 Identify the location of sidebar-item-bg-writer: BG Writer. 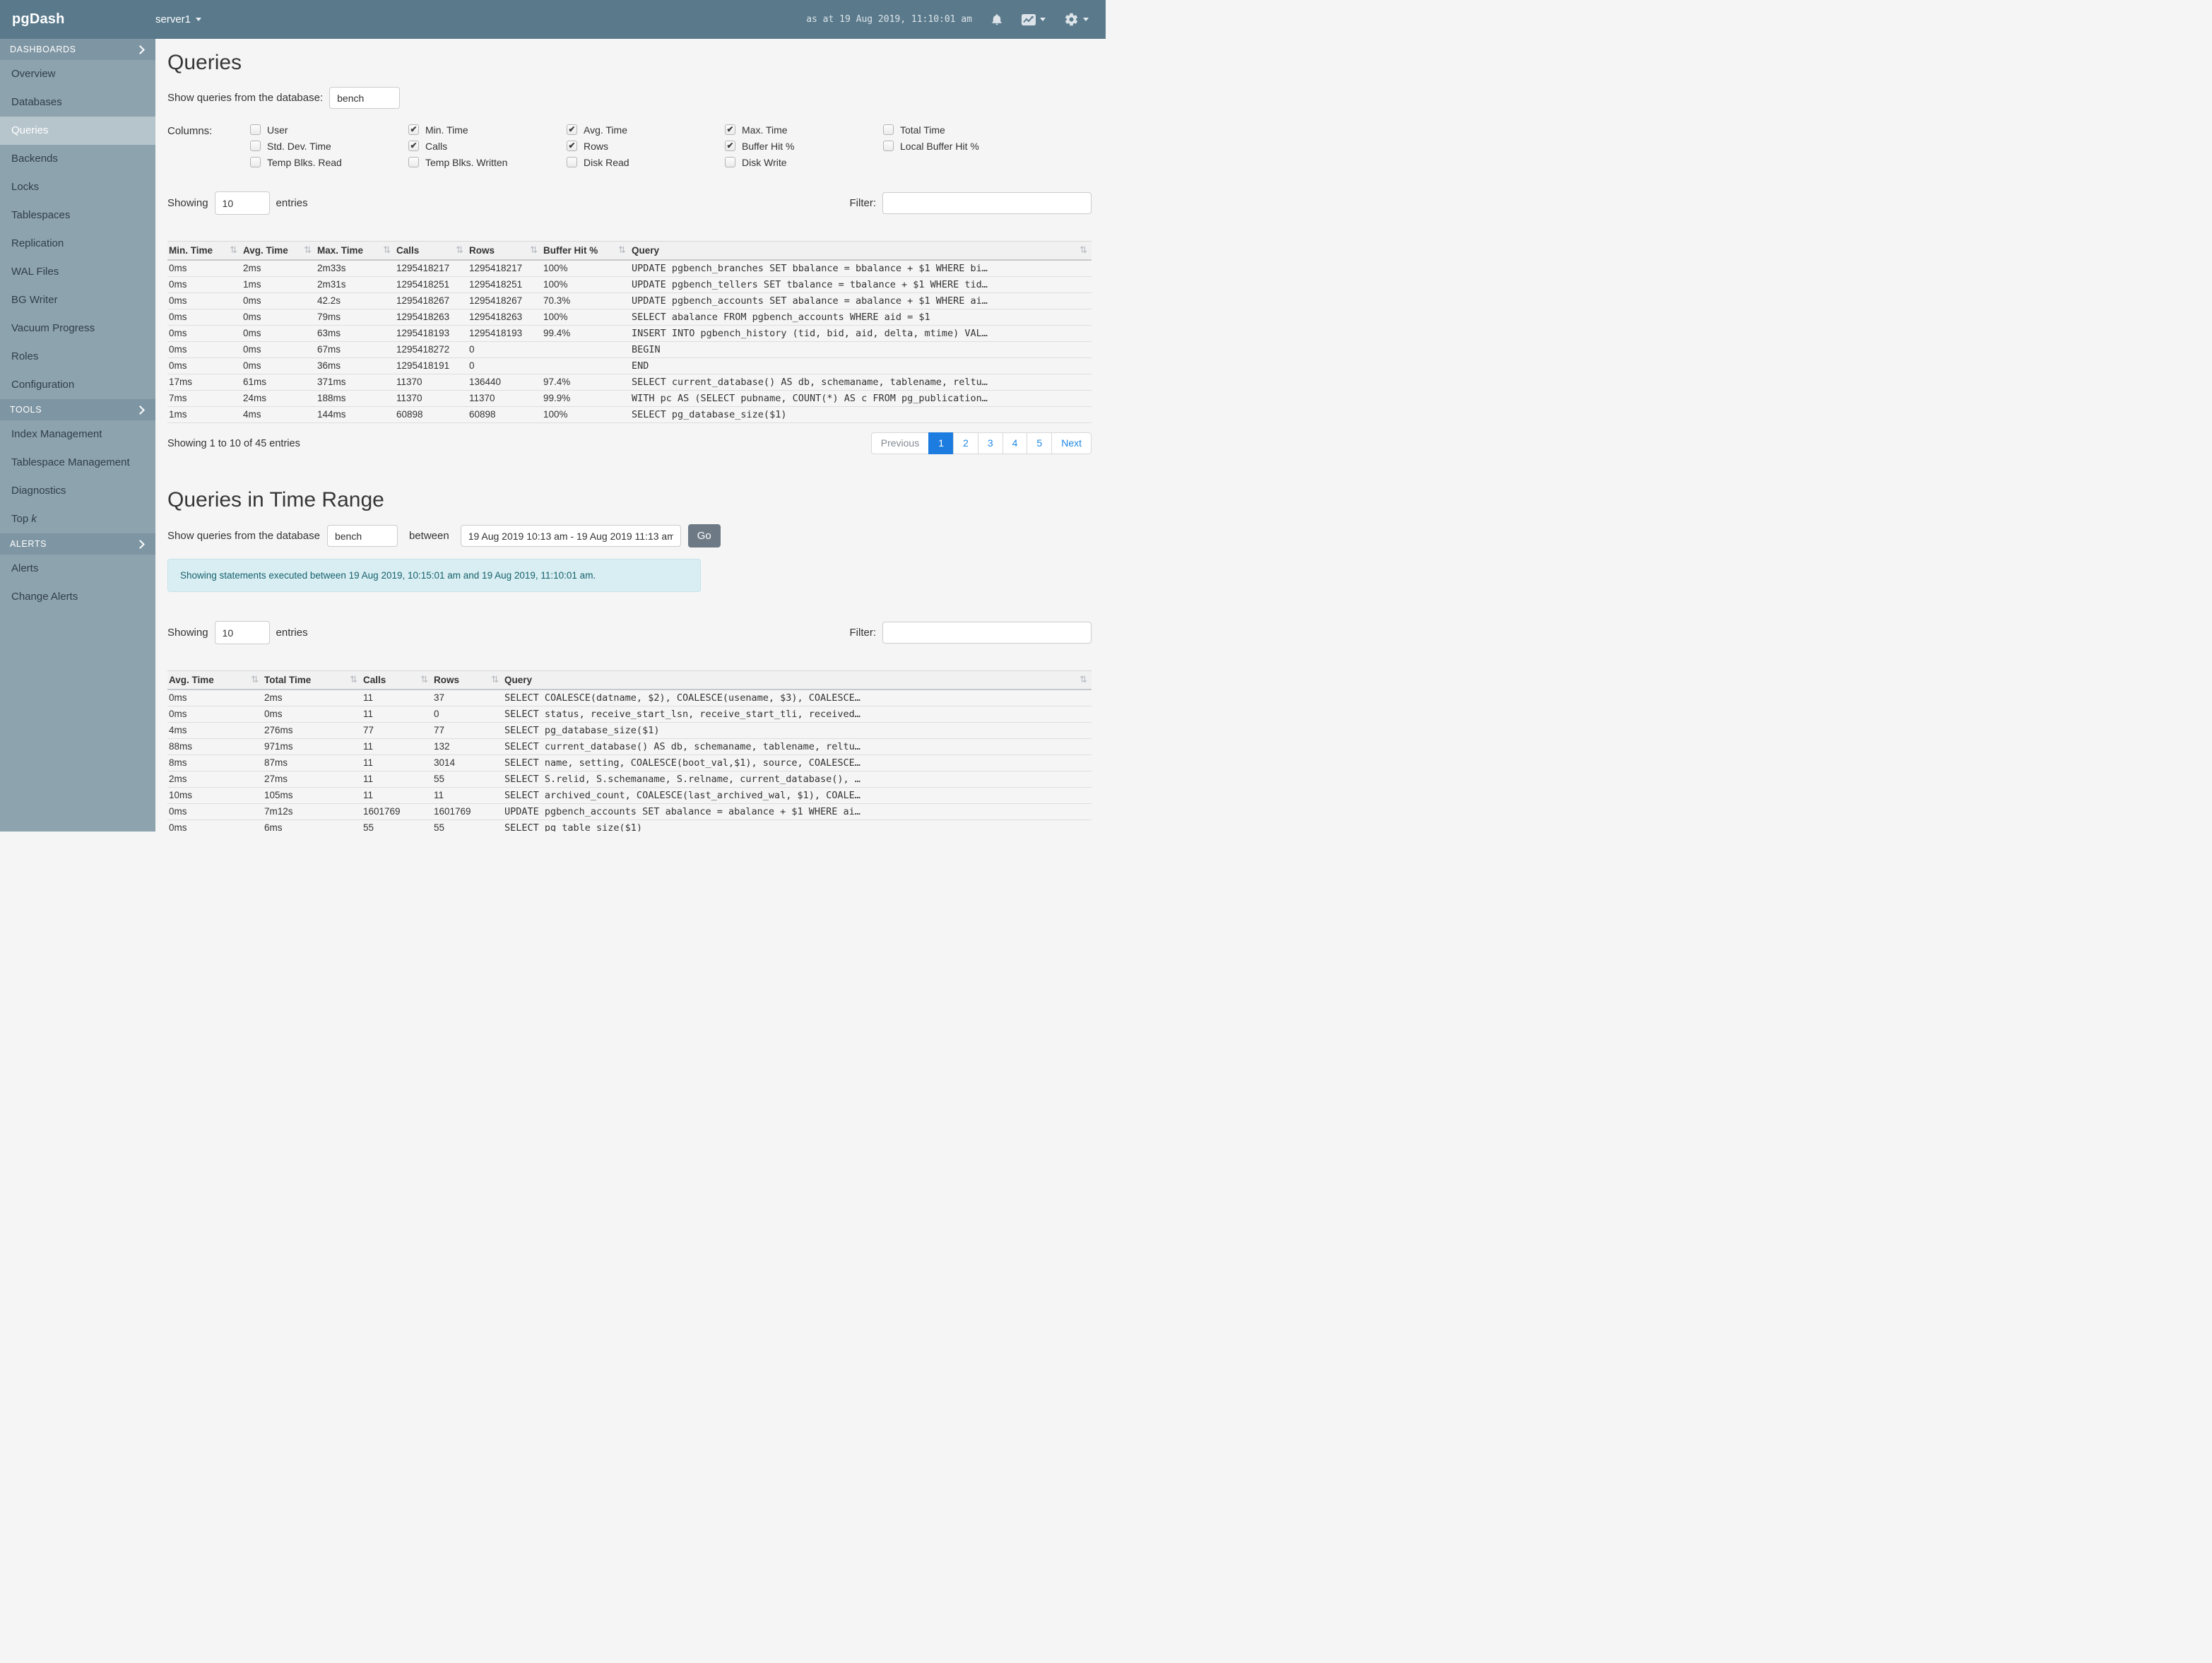
(77, 300).